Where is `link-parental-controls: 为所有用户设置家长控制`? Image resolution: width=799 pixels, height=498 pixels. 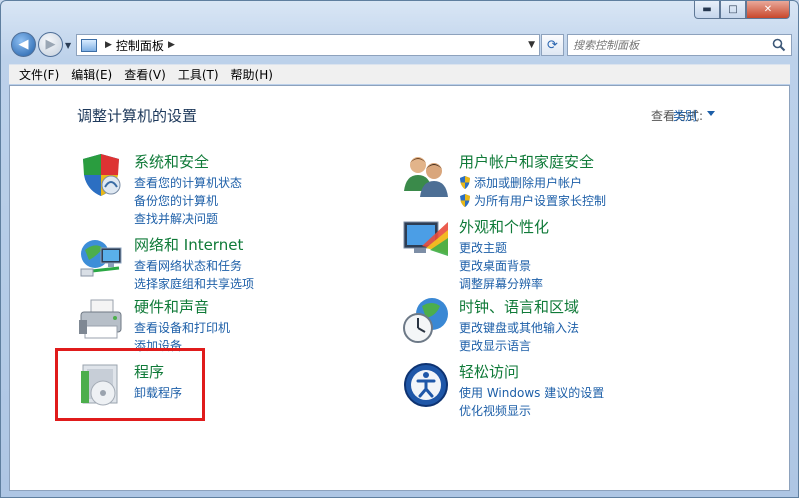
link-parental-controls: 为所有用户设置家长控制 is located at coordinates (532, 200).